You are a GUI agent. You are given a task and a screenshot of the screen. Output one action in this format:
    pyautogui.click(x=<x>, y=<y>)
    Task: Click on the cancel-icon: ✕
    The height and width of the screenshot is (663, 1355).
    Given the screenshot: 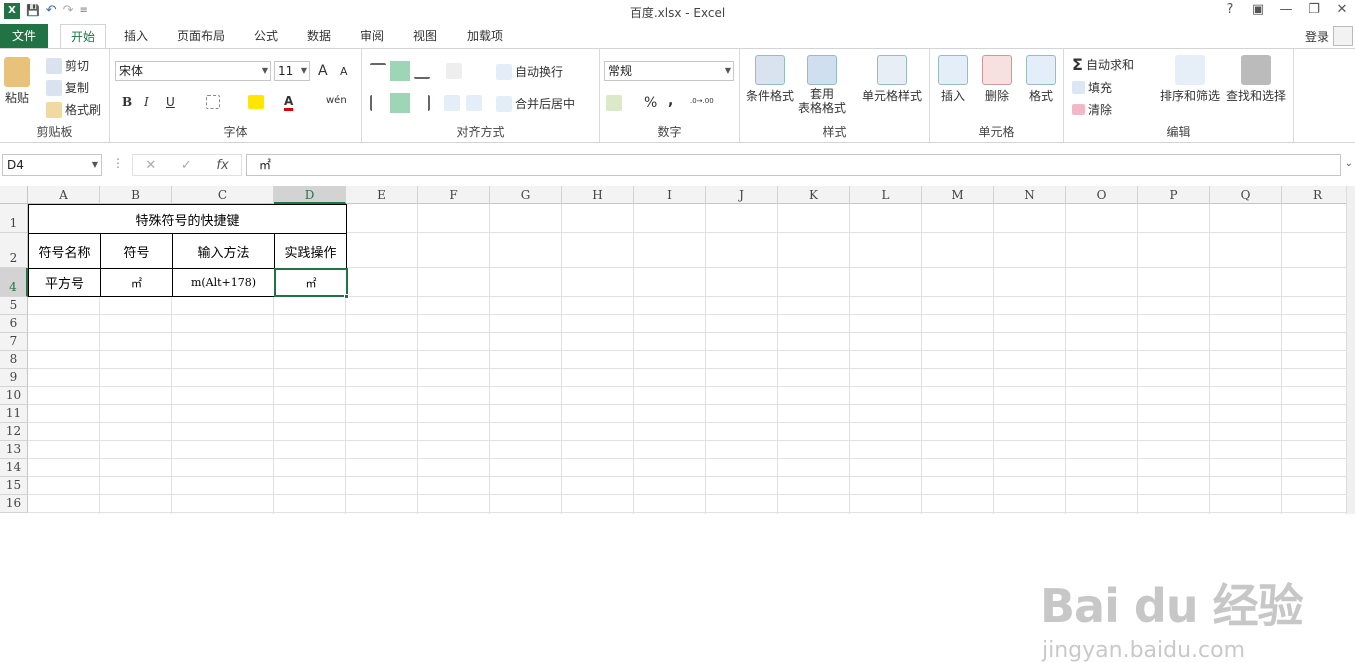 What is the action you would take?
    pyautogui.click(x=150, y=165)
    